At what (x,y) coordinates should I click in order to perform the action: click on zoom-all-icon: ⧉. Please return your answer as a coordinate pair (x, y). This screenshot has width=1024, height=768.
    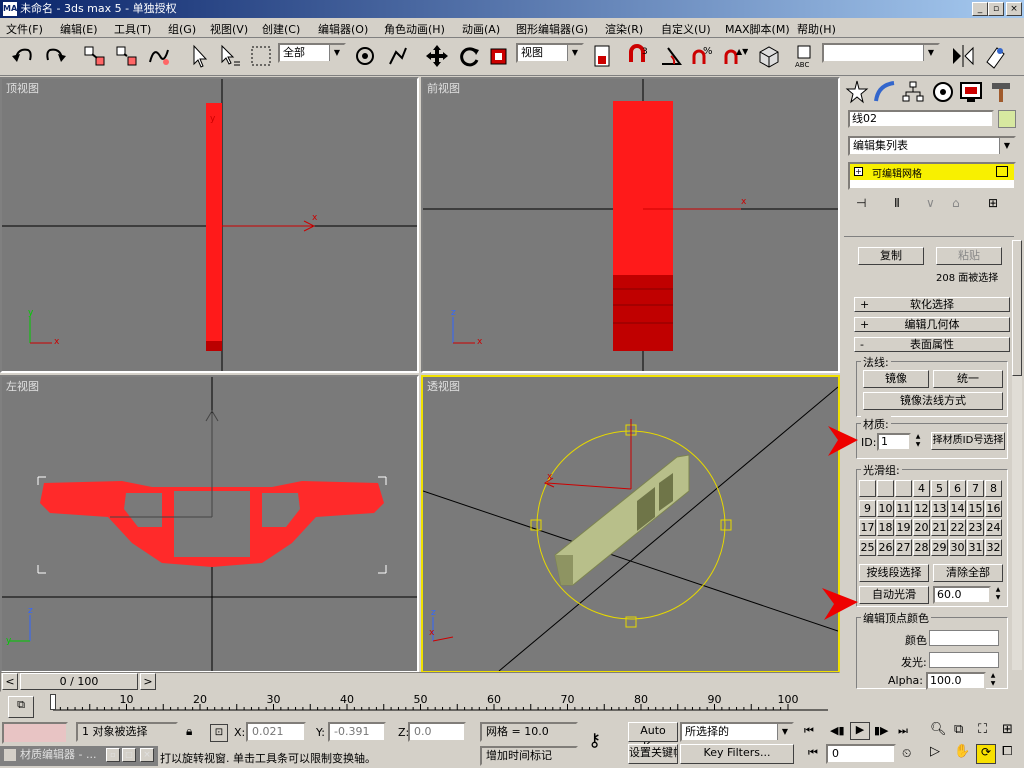
    Looking at the image, I should click on (958, 729).